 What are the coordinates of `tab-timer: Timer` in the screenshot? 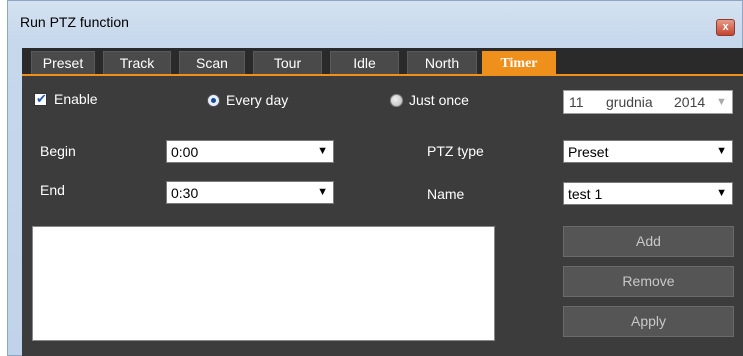 It's located at (519, 62).